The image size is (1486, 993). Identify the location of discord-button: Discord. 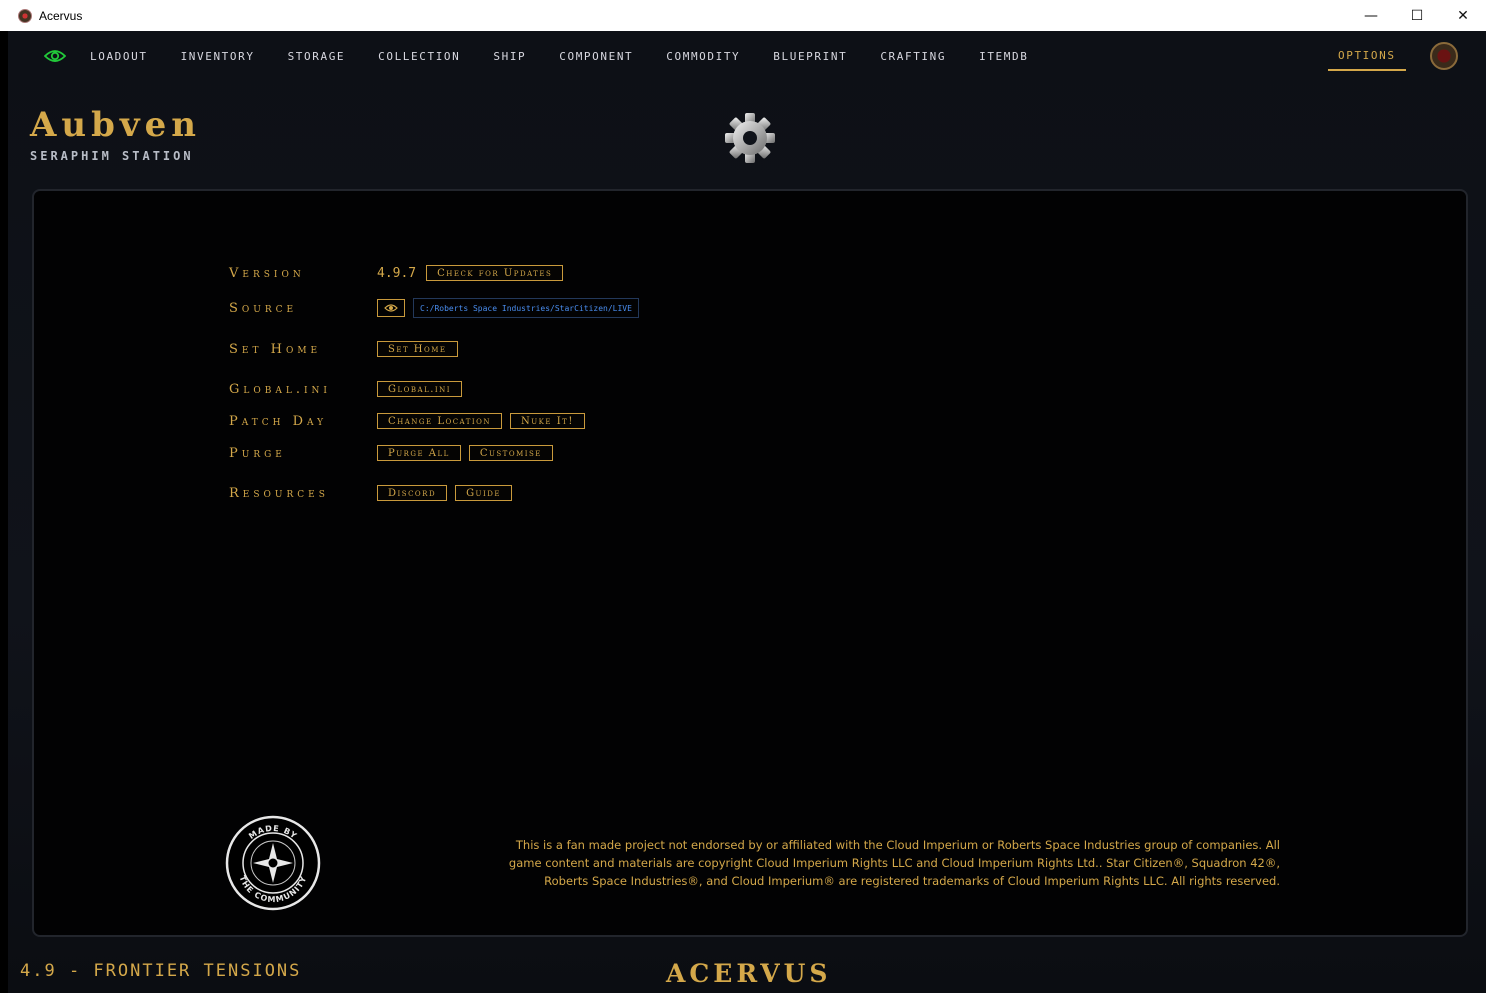
(412, 493).